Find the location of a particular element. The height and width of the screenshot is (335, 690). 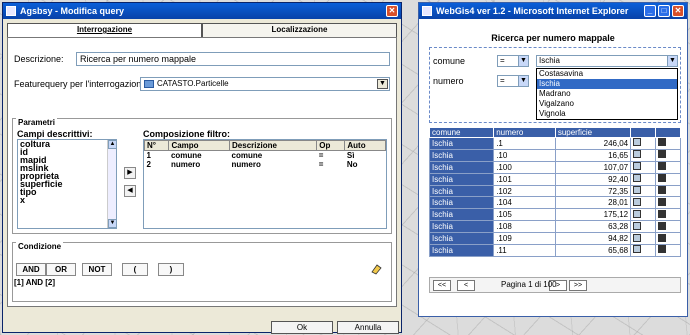

table-row: Ischia .108 63,28 is located at coordinates (554, 227).